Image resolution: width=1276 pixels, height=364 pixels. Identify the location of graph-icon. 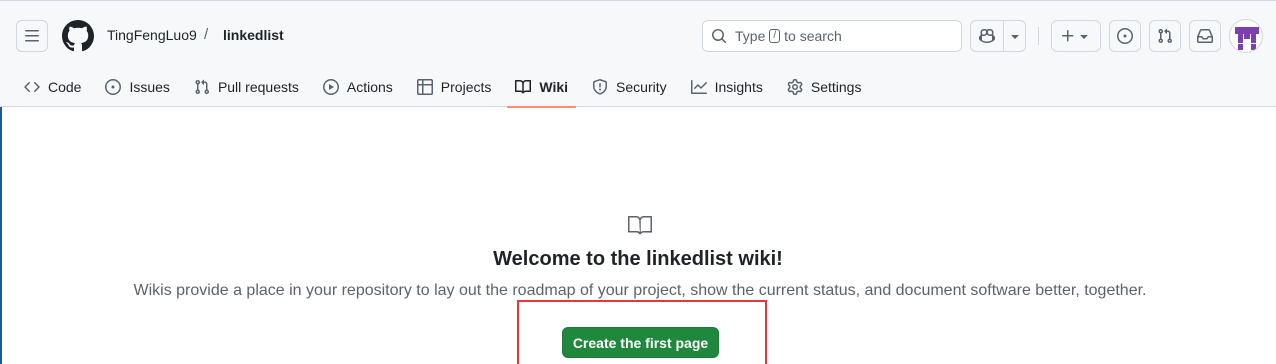
(698, 87).